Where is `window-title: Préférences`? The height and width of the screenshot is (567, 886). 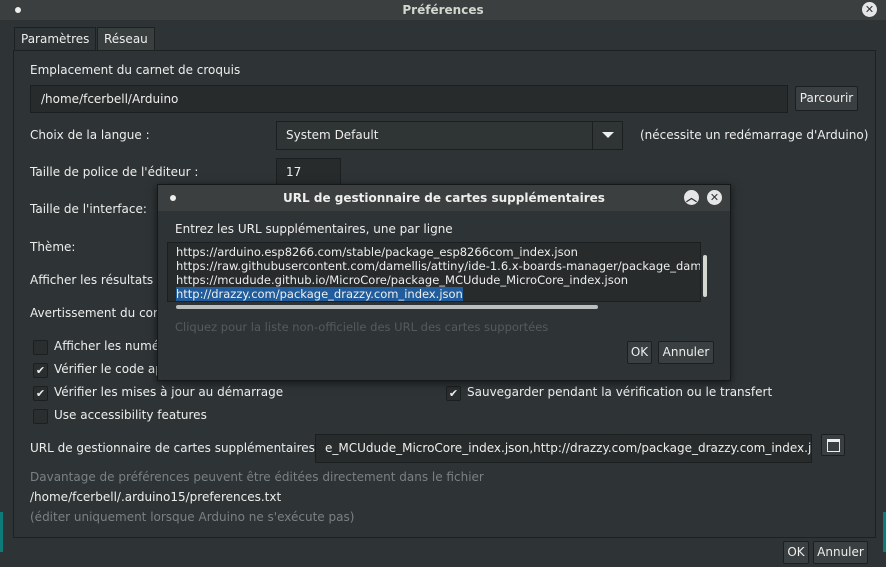 window-title: Préférences is located at coordinates (443, 10).